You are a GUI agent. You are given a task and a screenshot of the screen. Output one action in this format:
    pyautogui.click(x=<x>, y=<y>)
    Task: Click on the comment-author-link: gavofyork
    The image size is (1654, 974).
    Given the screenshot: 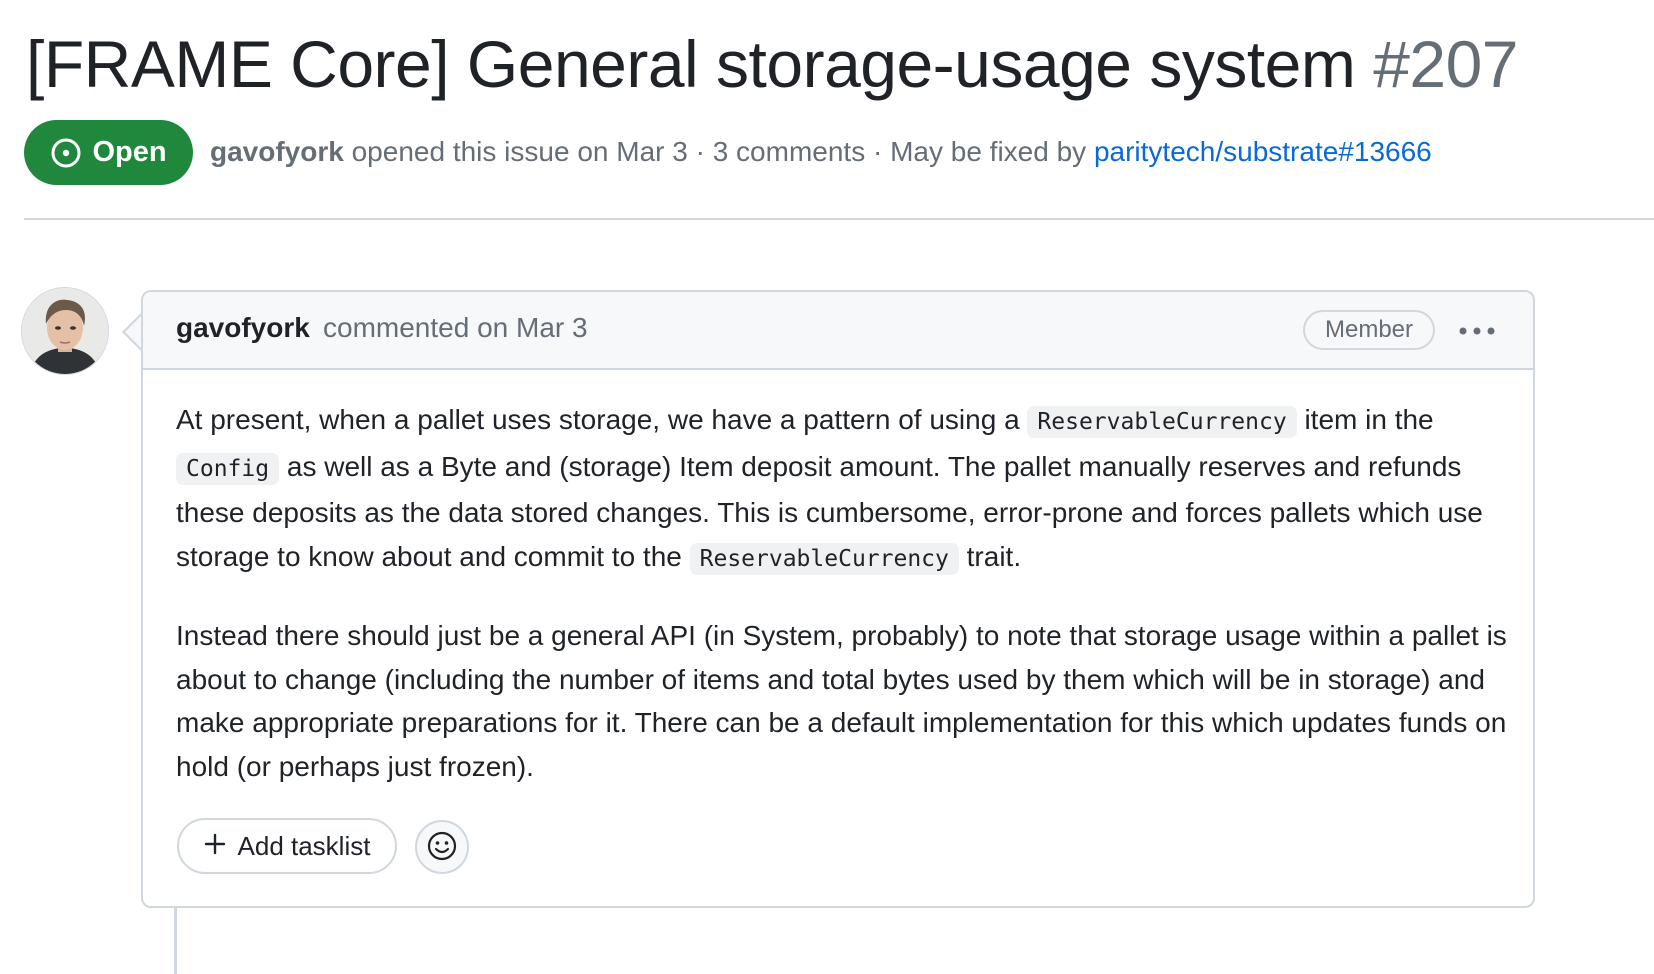 What is the action you would take?
    pyautogui.click(x=243, y=328)
    